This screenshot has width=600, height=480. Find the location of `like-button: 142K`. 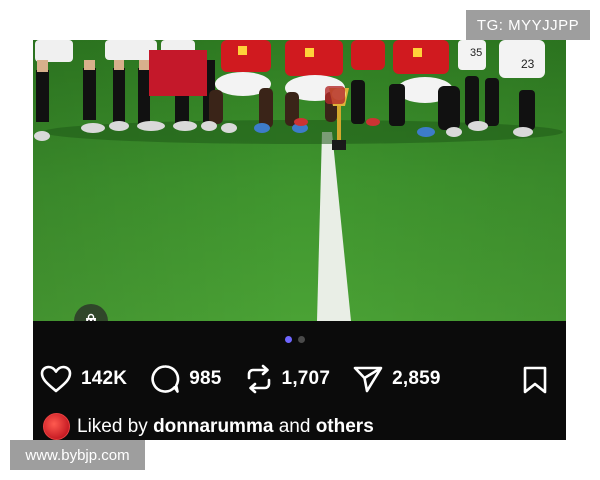

like-button: 142K is located at coordinates (83, 379).